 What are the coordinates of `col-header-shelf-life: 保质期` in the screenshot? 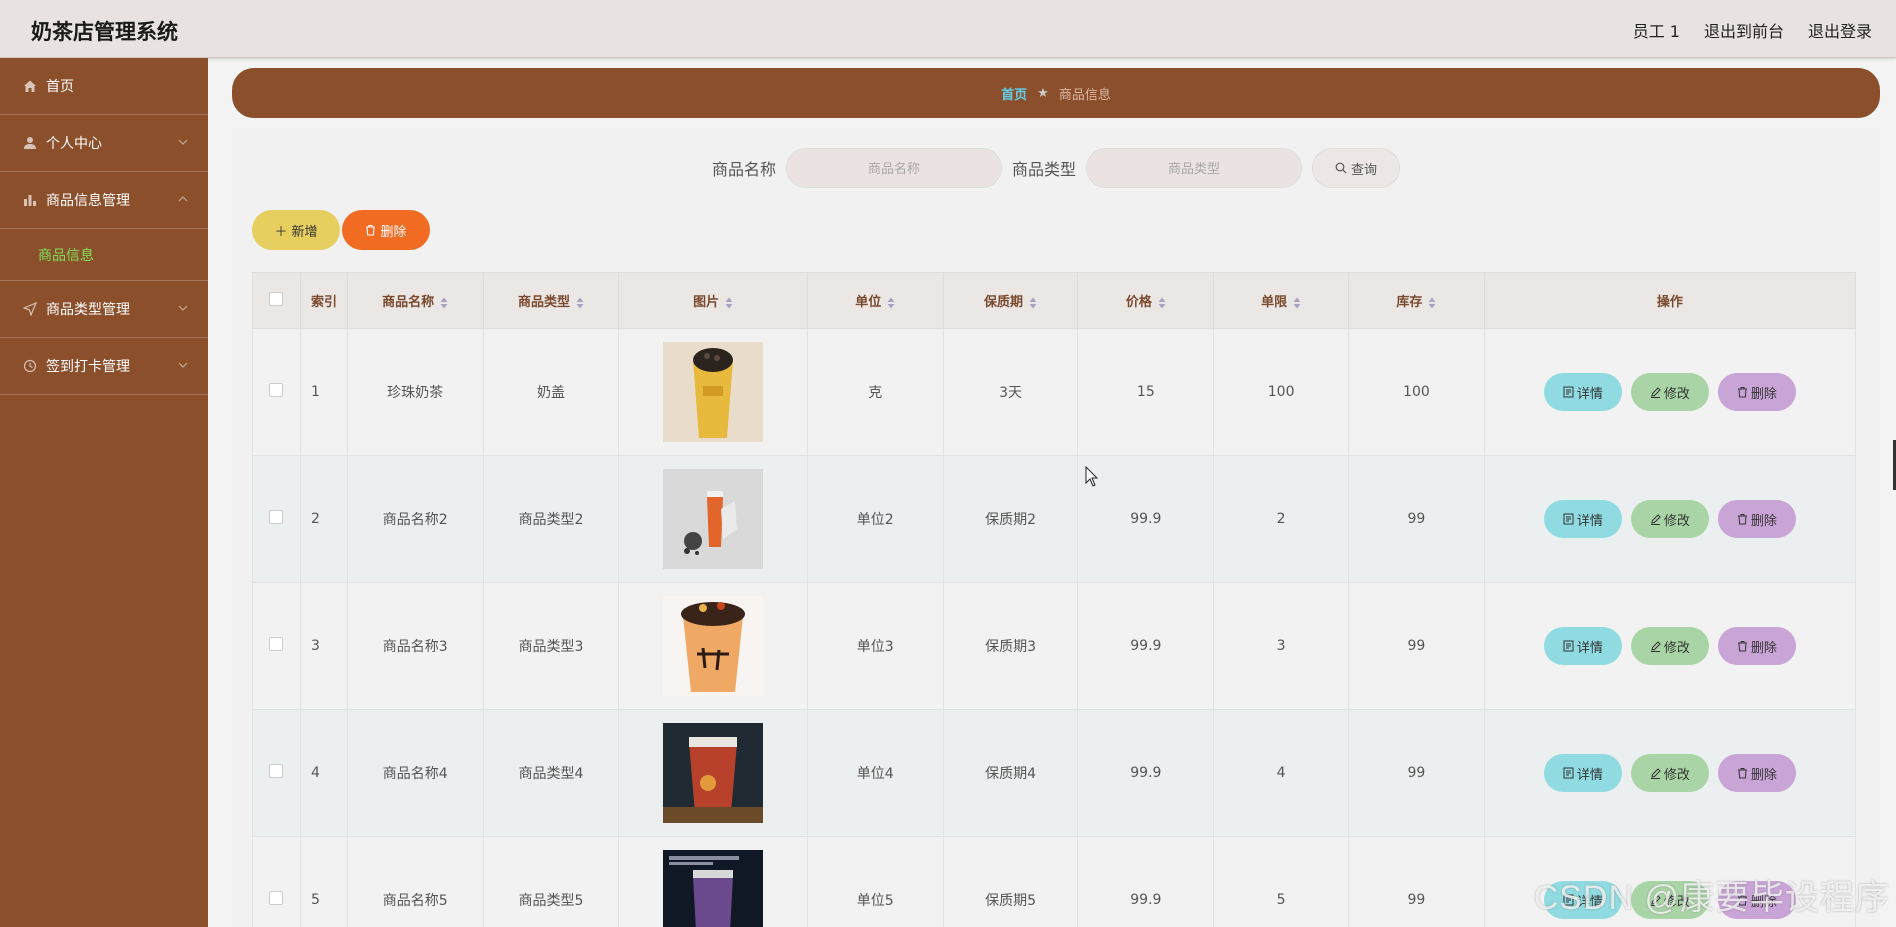 It's located at (1010, 300).